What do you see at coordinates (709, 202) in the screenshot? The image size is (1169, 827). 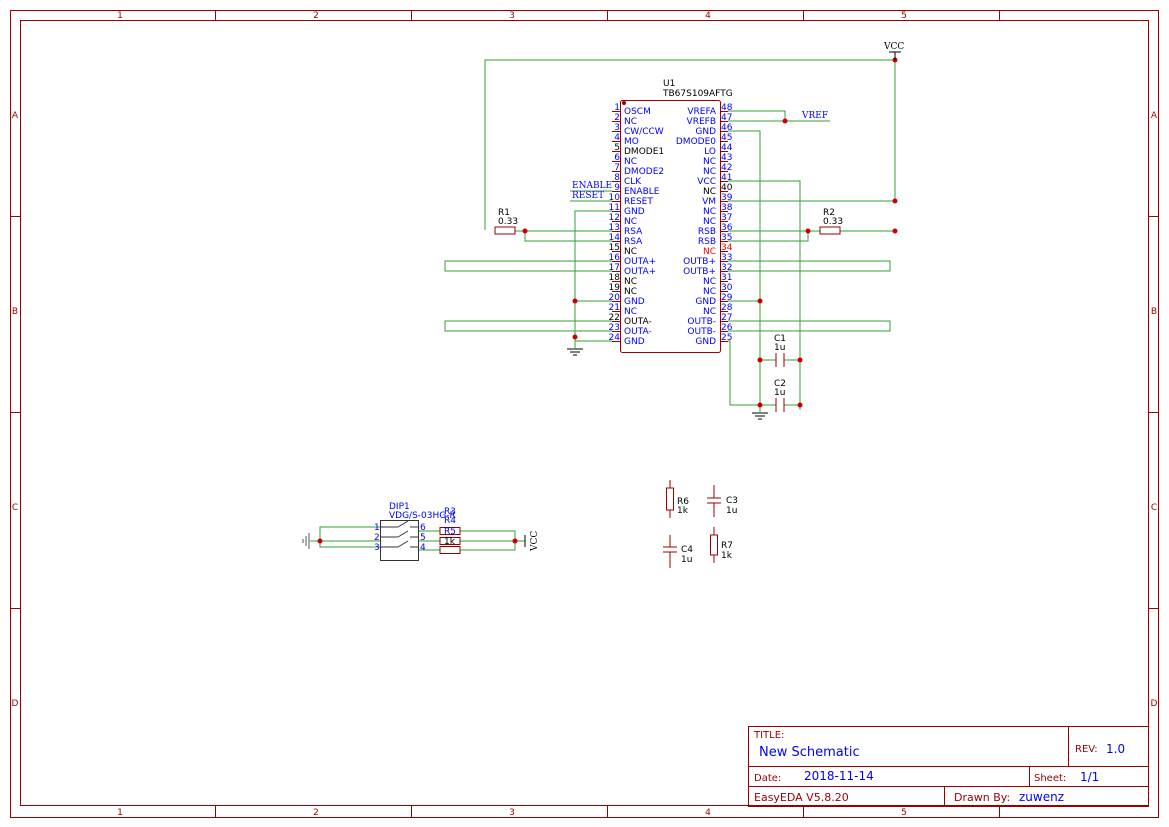 I see `pin-name: VM` at bounding box center [709, 202].